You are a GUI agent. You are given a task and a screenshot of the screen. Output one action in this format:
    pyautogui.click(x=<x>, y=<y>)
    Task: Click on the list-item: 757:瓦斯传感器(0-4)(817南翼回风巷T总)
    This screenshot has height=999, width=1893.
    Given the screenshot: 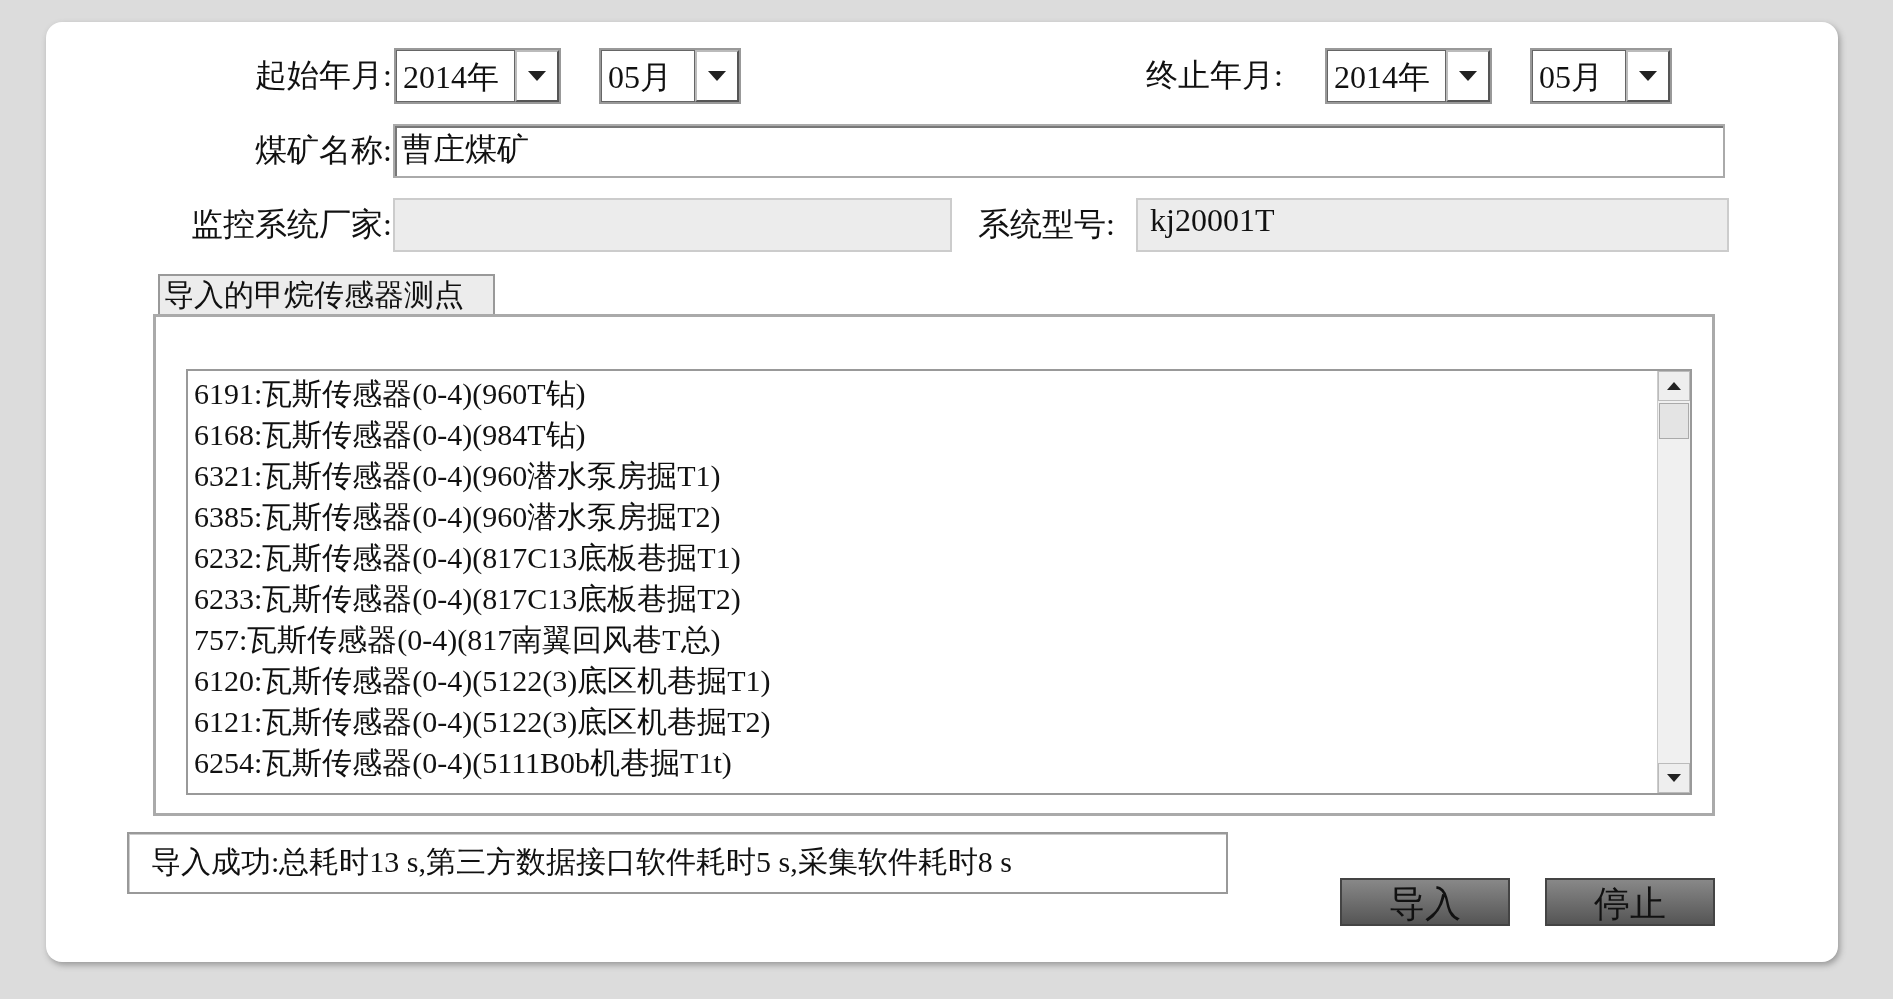 What is the action you would take?
    pyautogui.click(x=922, y=639)
    